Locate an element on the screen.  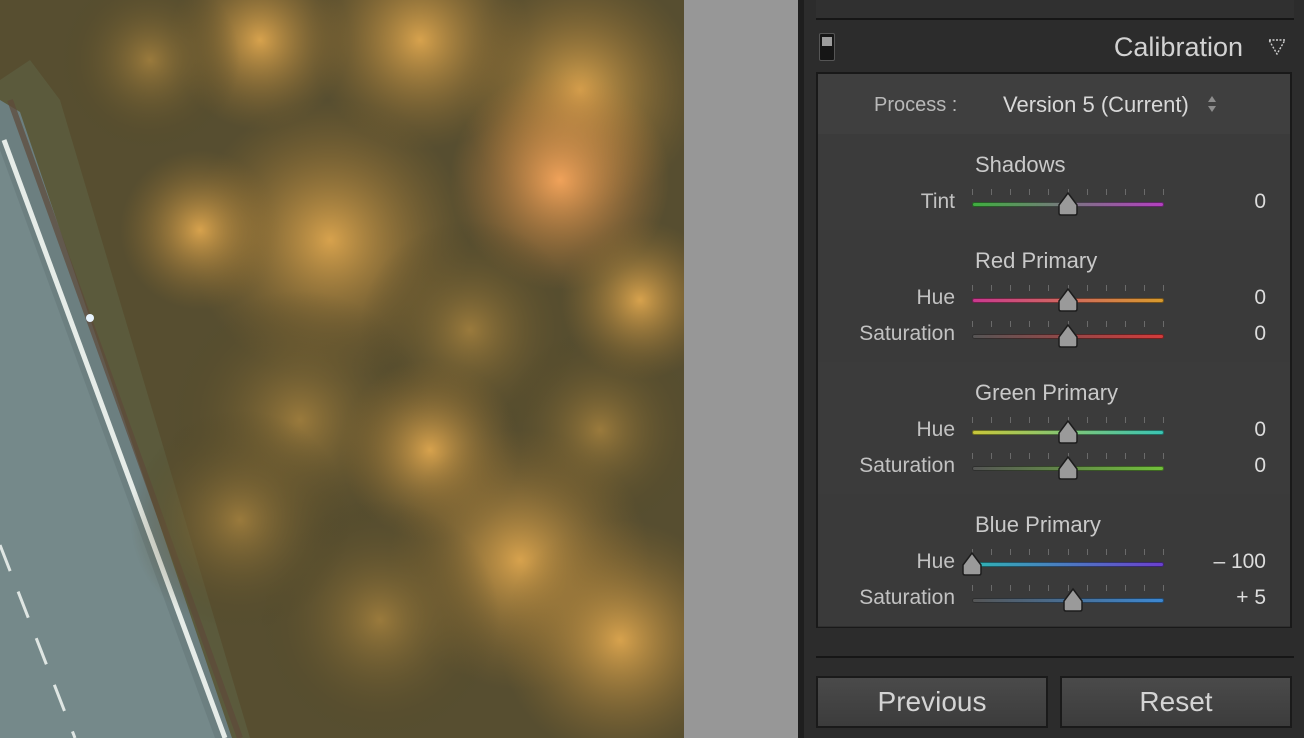
blue-primary-saturation-slider-thumb is located at coordinates (1073, 600).